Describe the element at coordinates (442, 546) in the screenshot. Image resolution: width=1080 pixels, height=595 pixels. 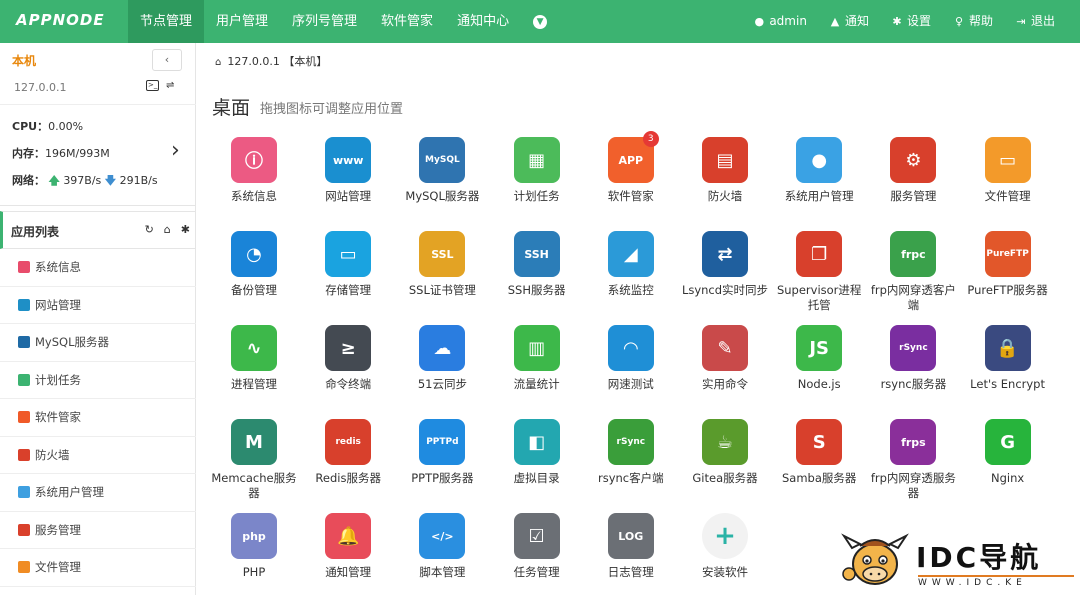
I see `desktop-app-tile: </> 脚本管理` at that location.